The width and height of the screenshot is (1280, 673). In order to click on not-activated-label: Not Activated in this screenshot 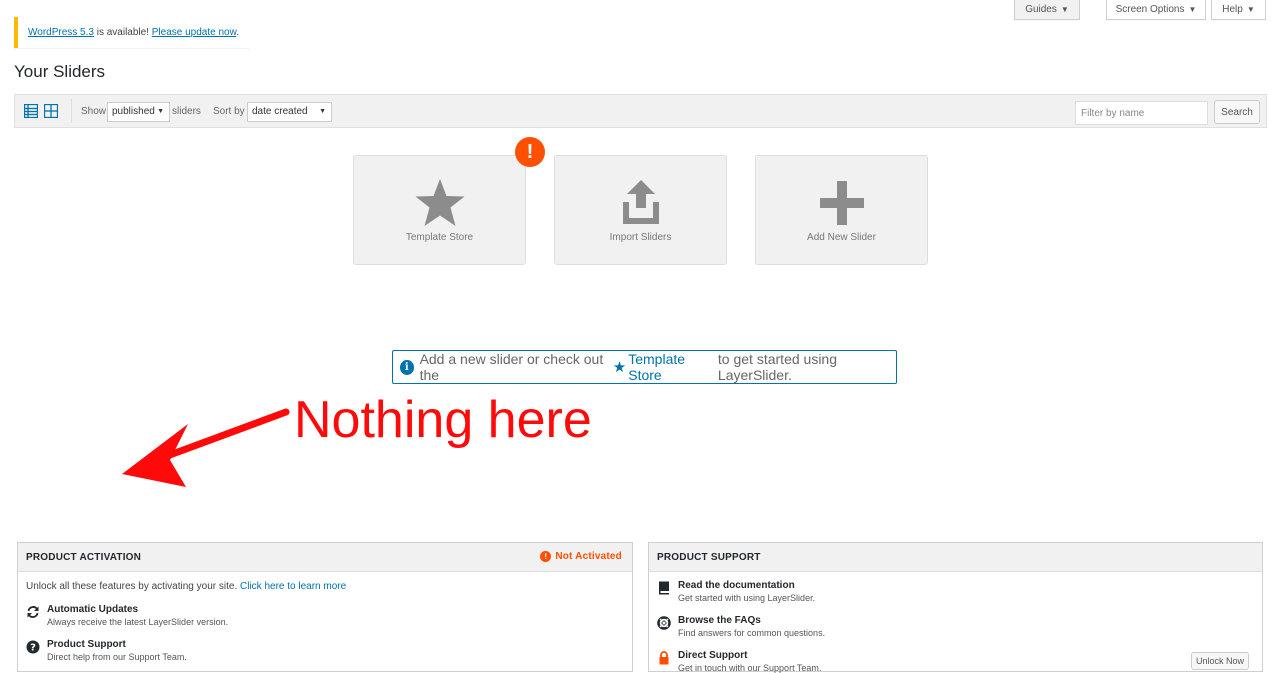, I will do `click(588, 556)`.